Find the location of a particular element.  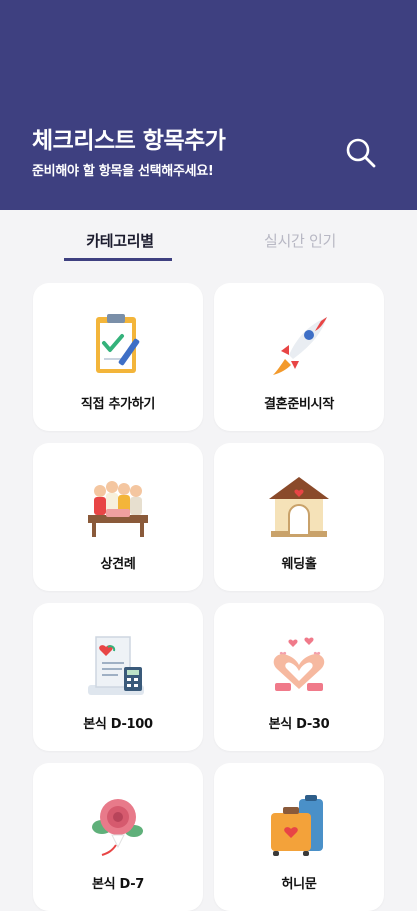

category-label: 웨딩홀 is located at coordinates (299, 564).